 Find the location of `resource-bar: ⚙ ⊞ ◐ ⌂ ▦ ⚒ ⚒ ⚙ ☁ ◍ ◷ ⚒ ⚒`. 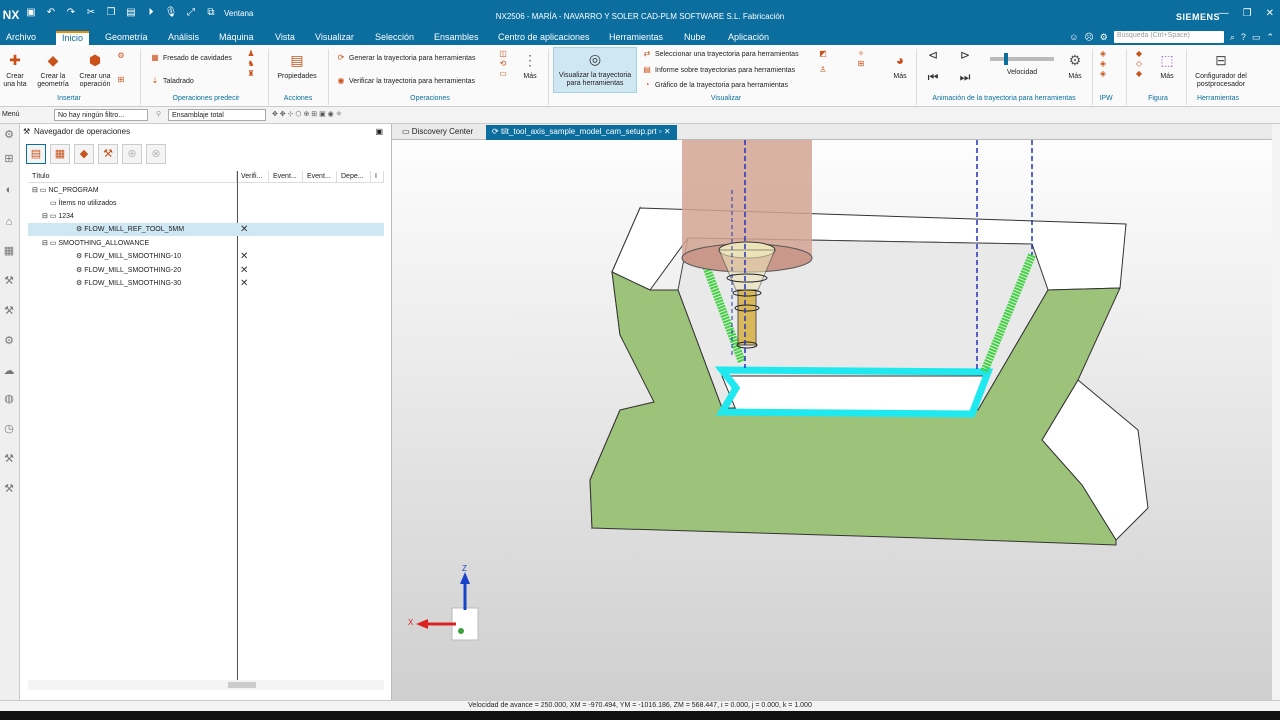

resource-bar: ⚙ ⊞ ◐ ⌂ ▦ ⚒ ⚒ ⚙ ☁ ◍ ◷ ⚒ ⚒ is located at coordinates (10, 412).